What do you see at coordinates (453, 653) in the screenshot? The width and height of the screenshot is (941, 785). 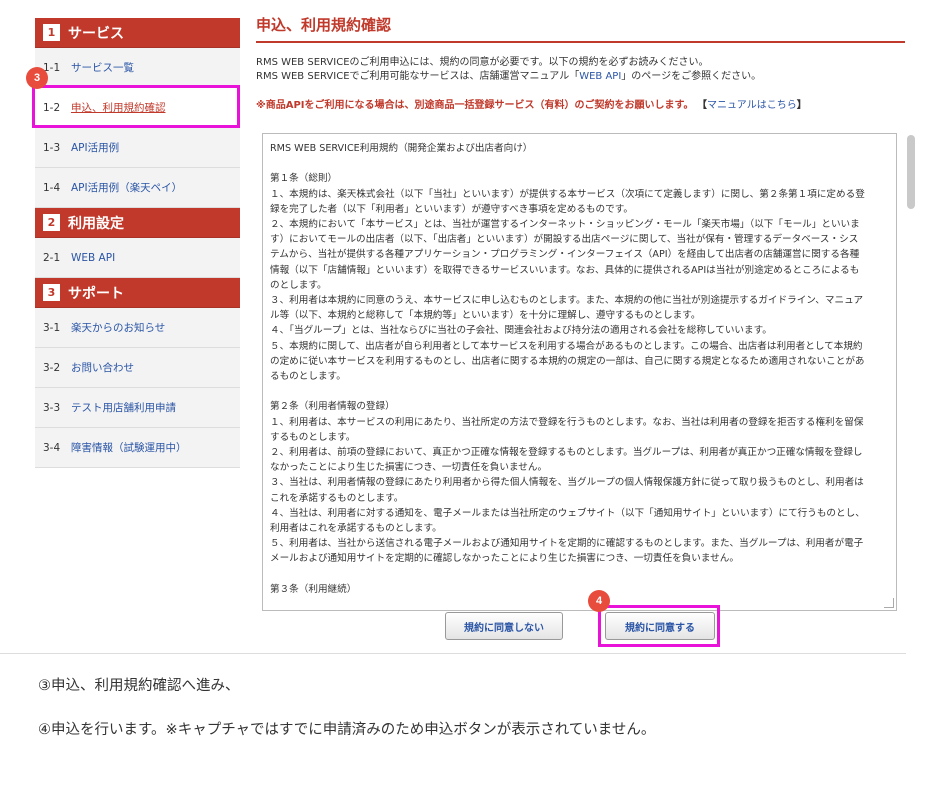 I see `divider` at bounding box center [453, 653].